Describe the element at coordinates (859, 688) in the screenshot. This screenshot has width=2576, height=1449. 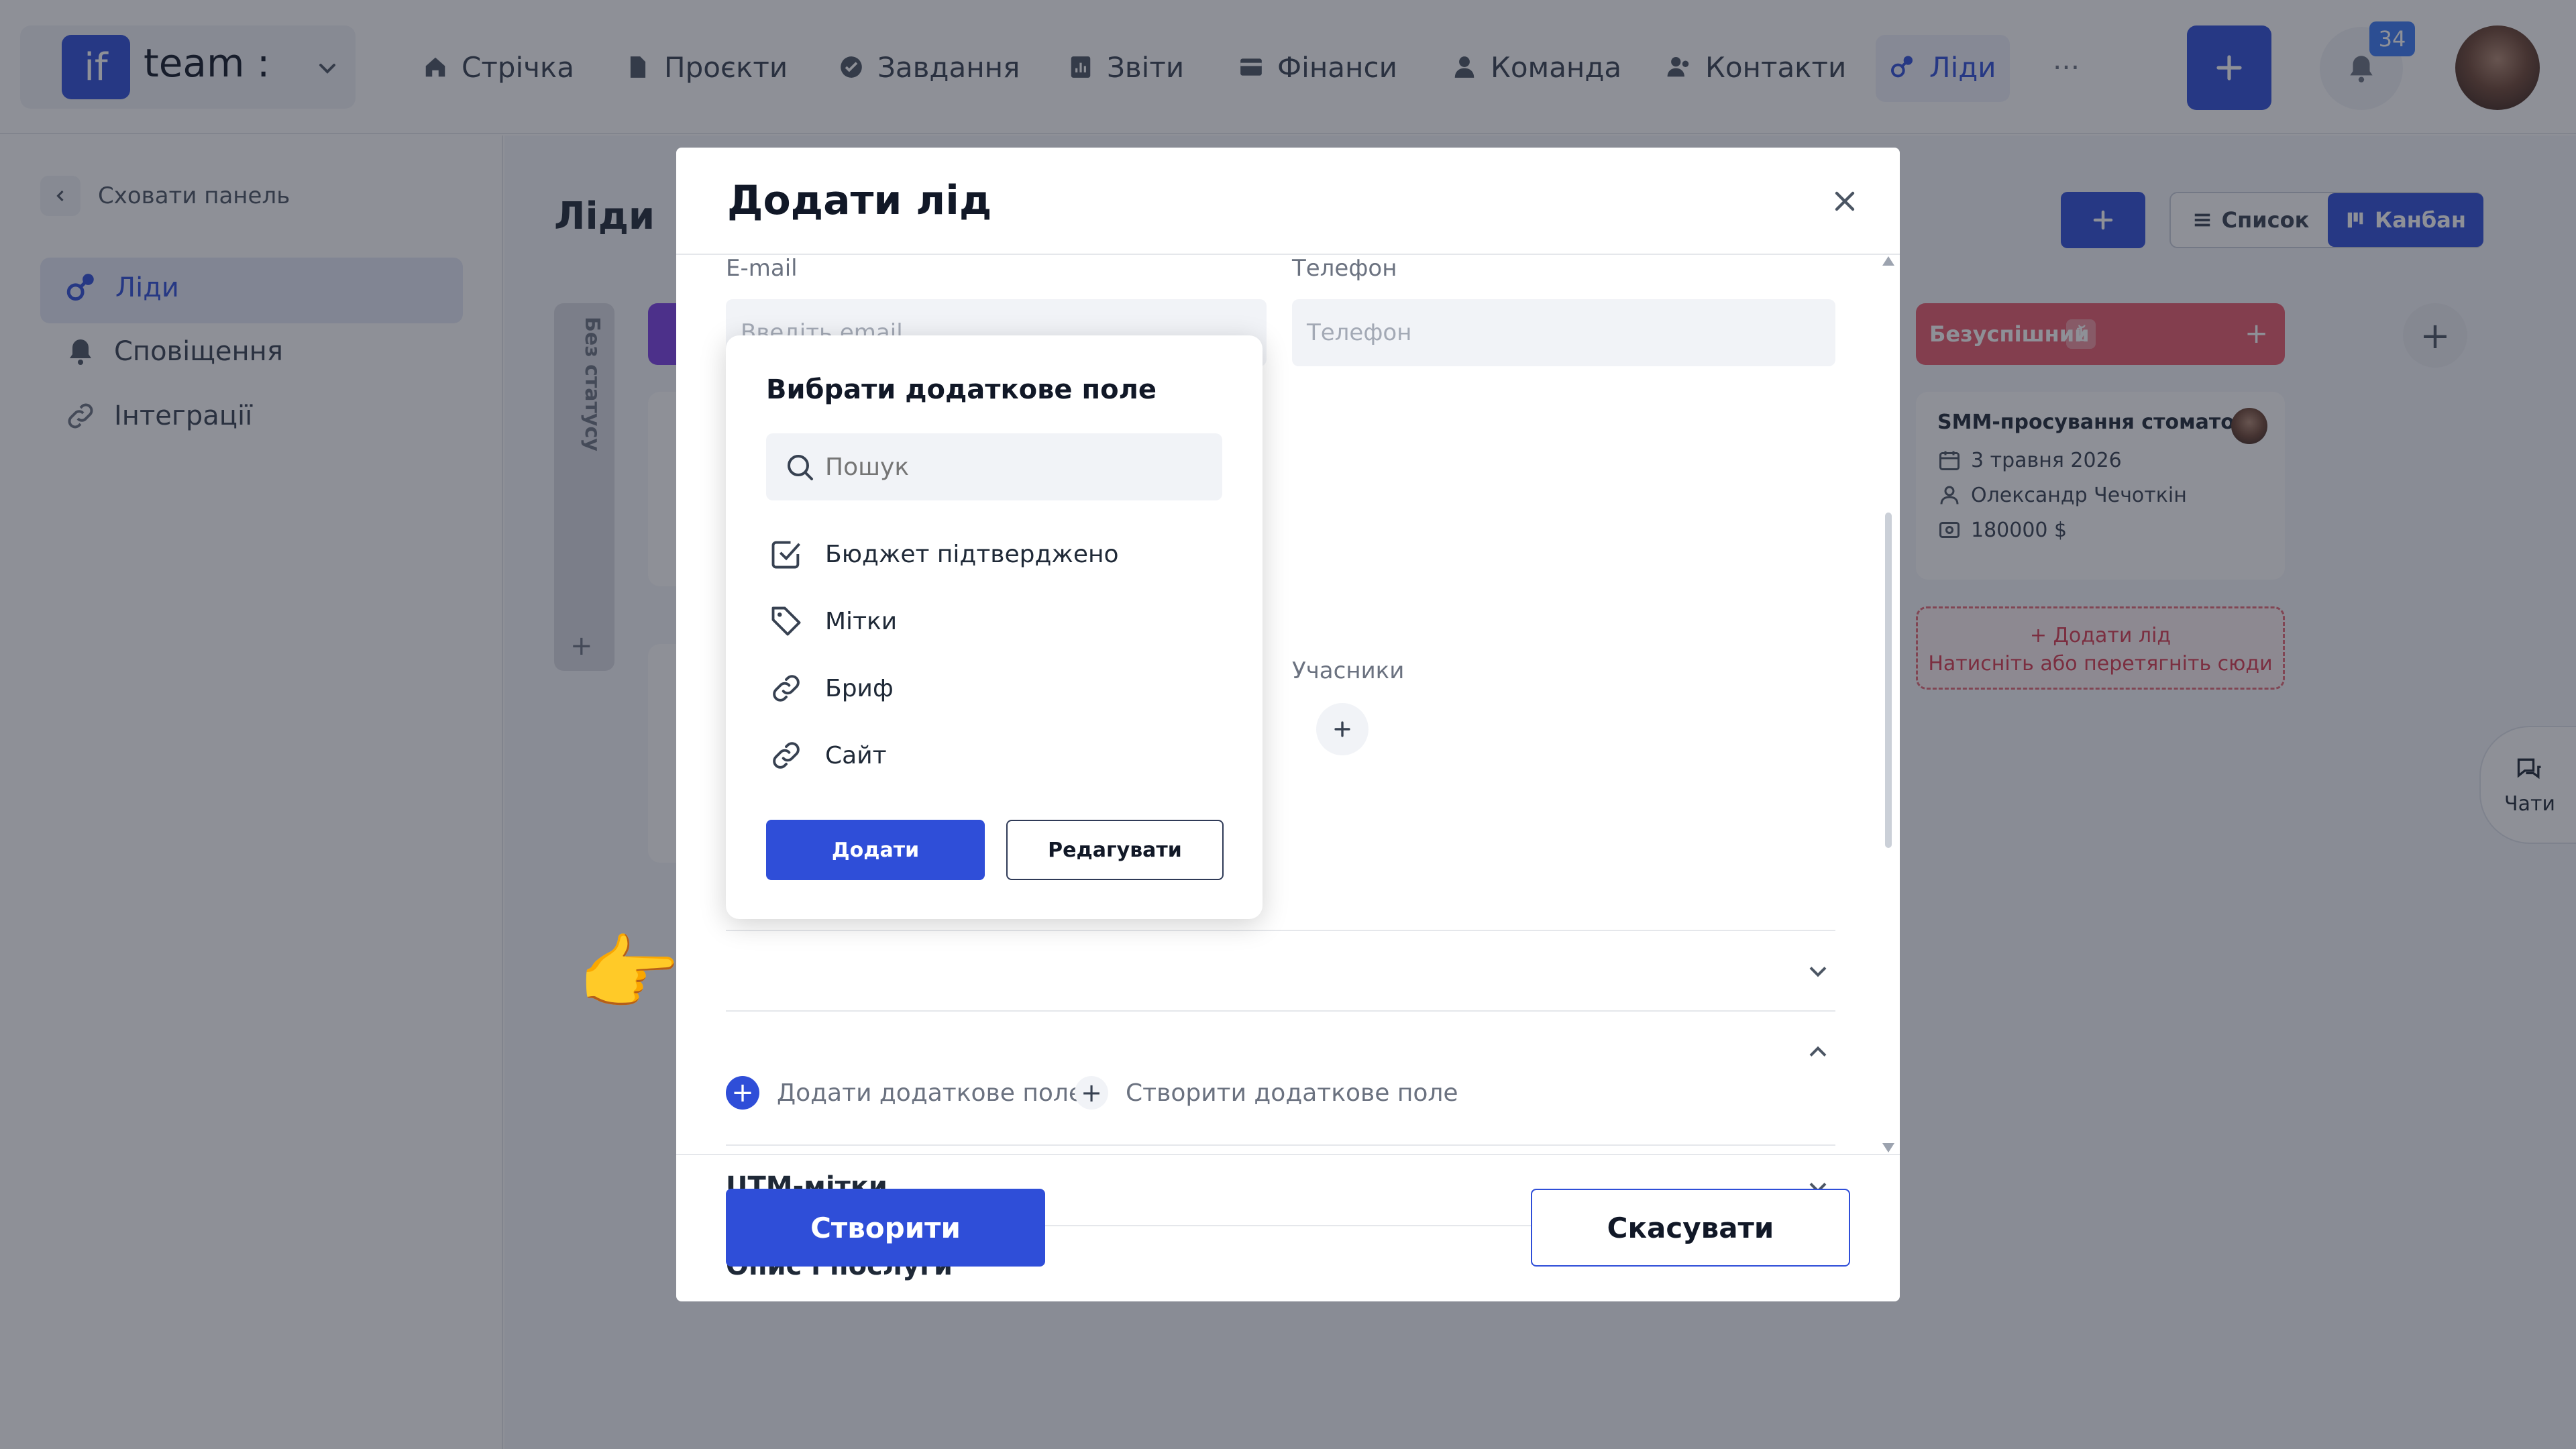
I see `field-option-label: Бриф` at that location.